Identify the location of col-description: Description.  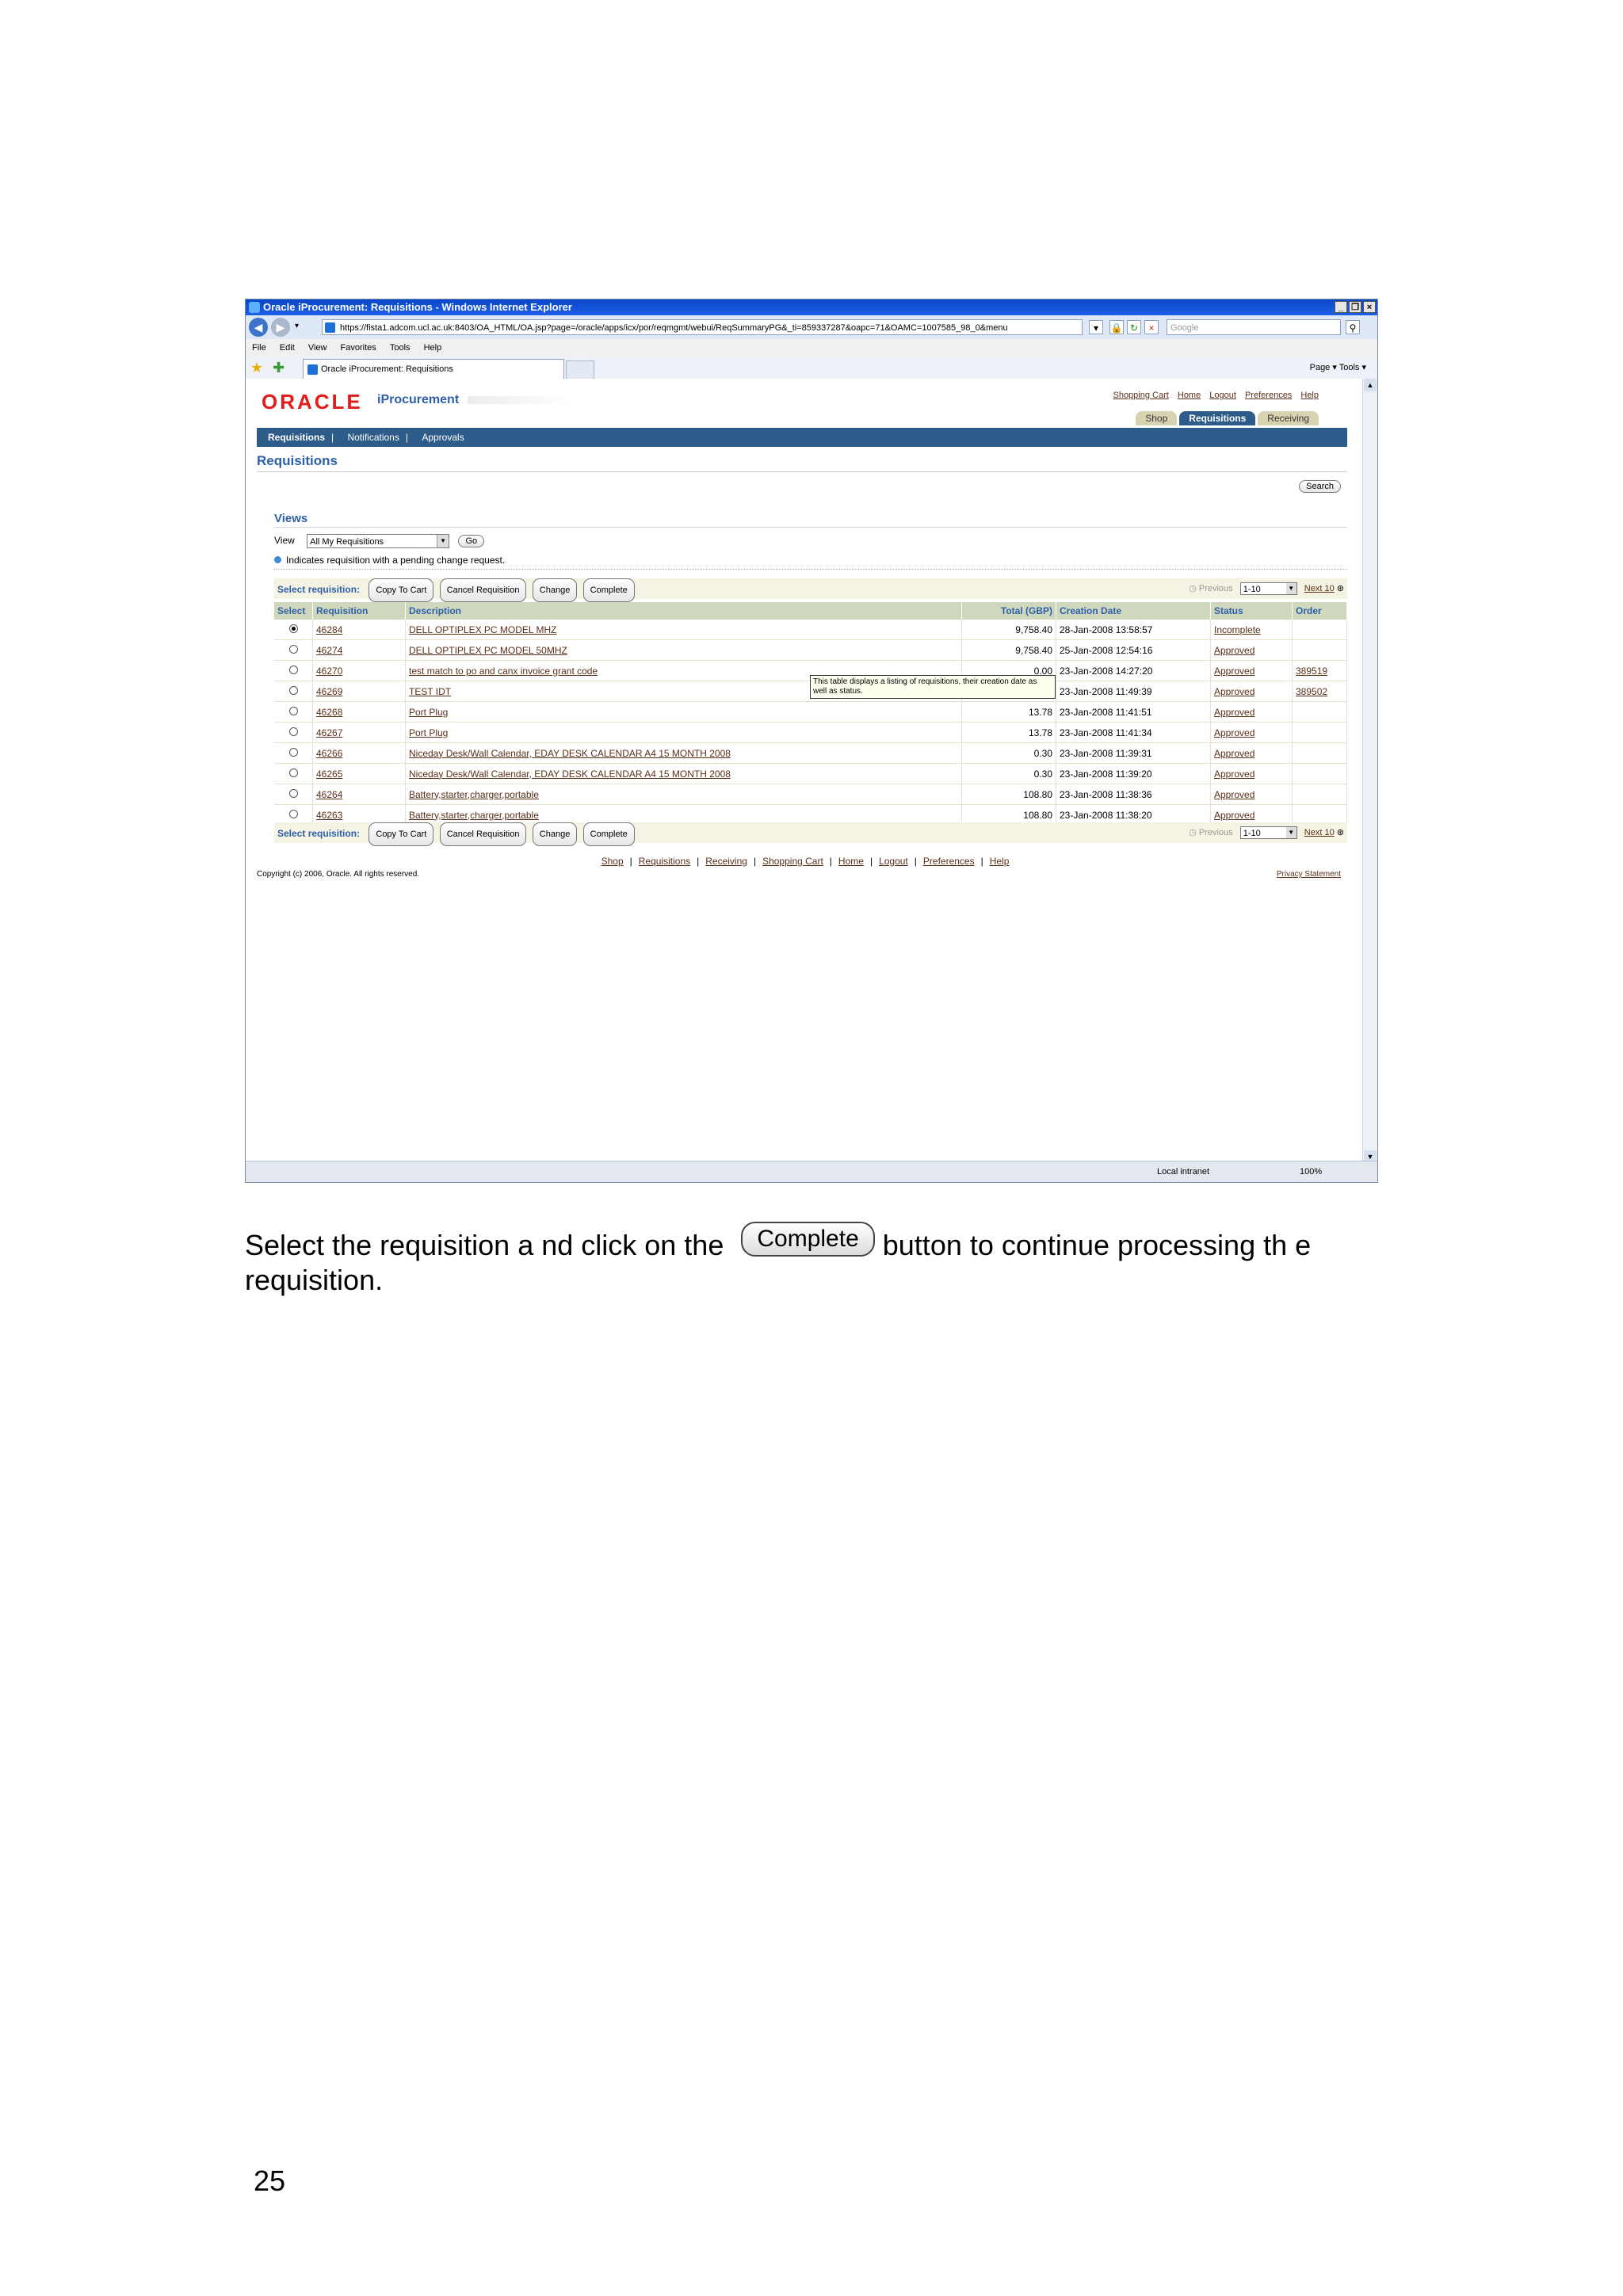
(684, 611).